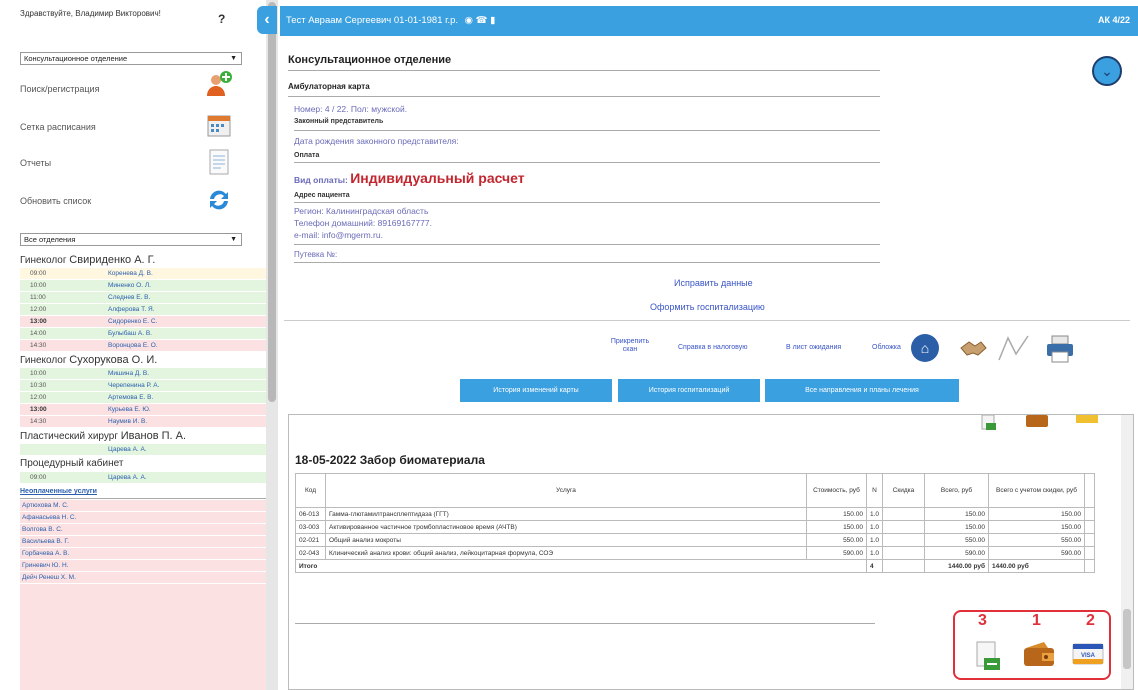  What do you see at coordinates (143, 333) in the screenshot?
I see `schedule-slot: 14:00 Булыбаш А. В.` at bounding box center [143, 333].